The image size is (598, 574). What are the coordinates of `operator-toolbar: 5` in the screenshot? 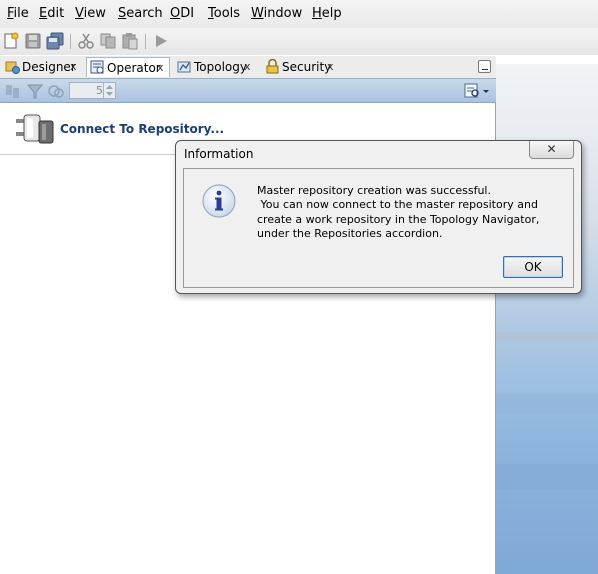 It's located at (248, 90).